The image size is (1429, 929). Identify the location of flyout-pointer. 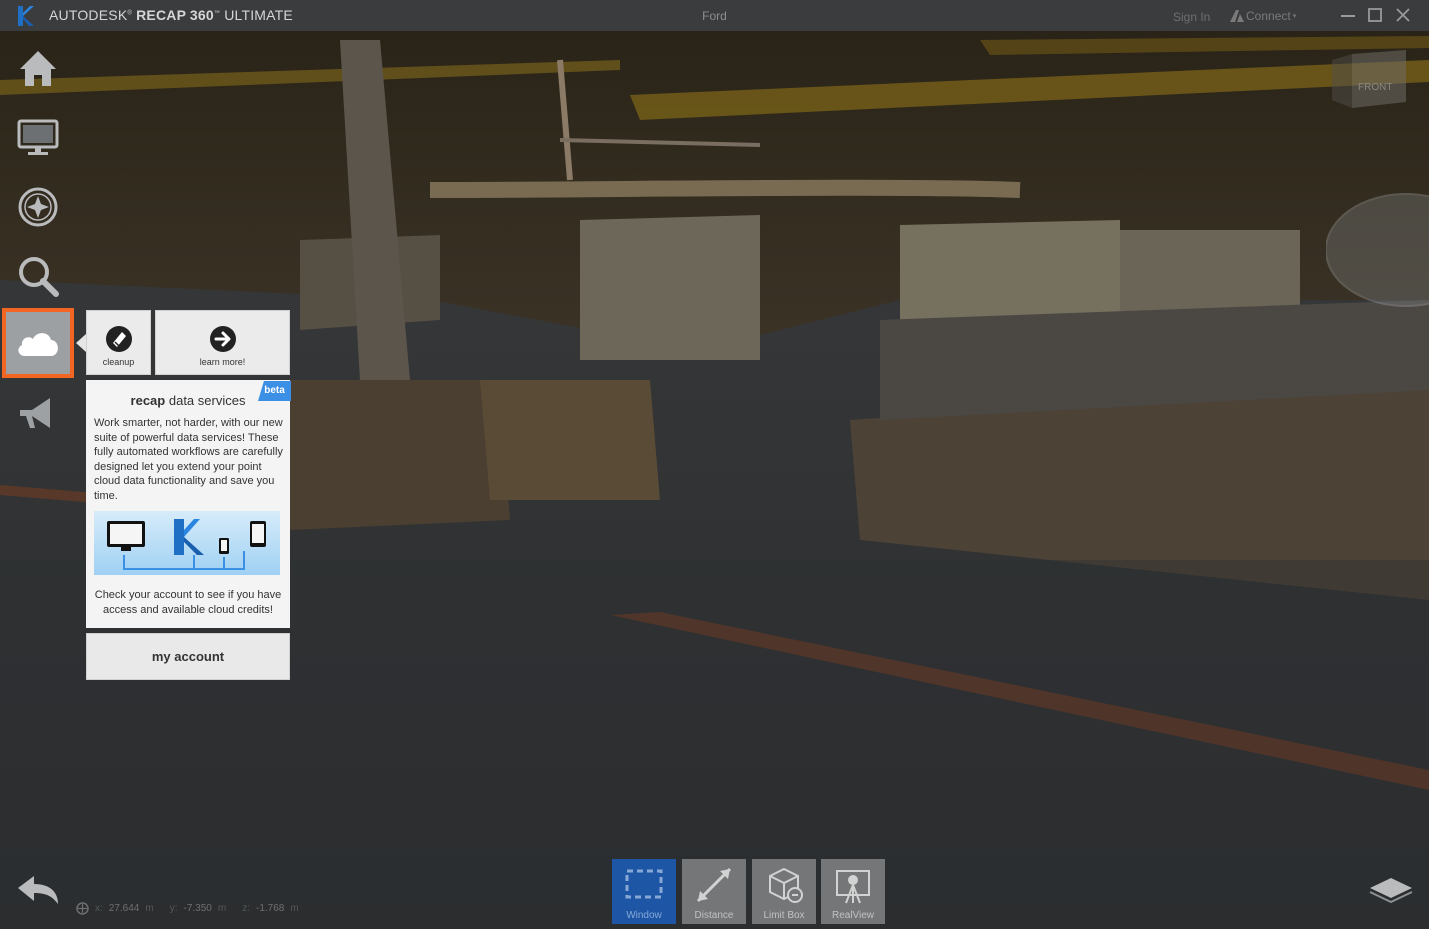
(81, 343).